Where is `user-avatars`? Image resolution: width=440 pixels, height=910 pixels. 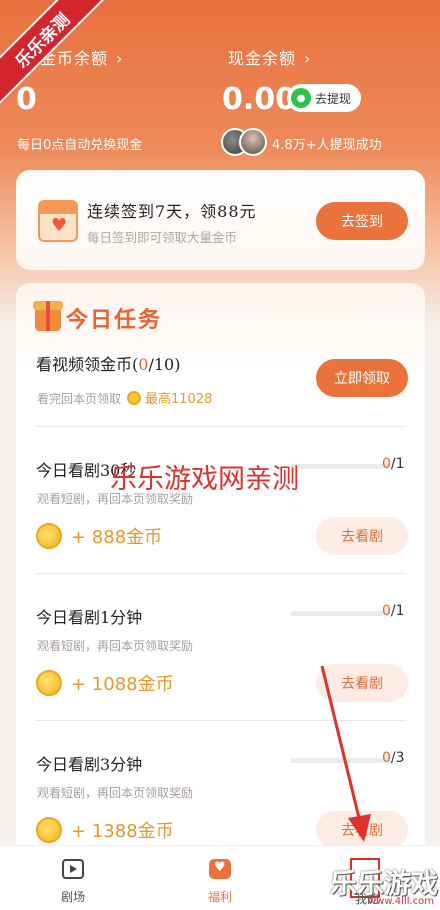 user-avatars is located at coordinates (245, 142).